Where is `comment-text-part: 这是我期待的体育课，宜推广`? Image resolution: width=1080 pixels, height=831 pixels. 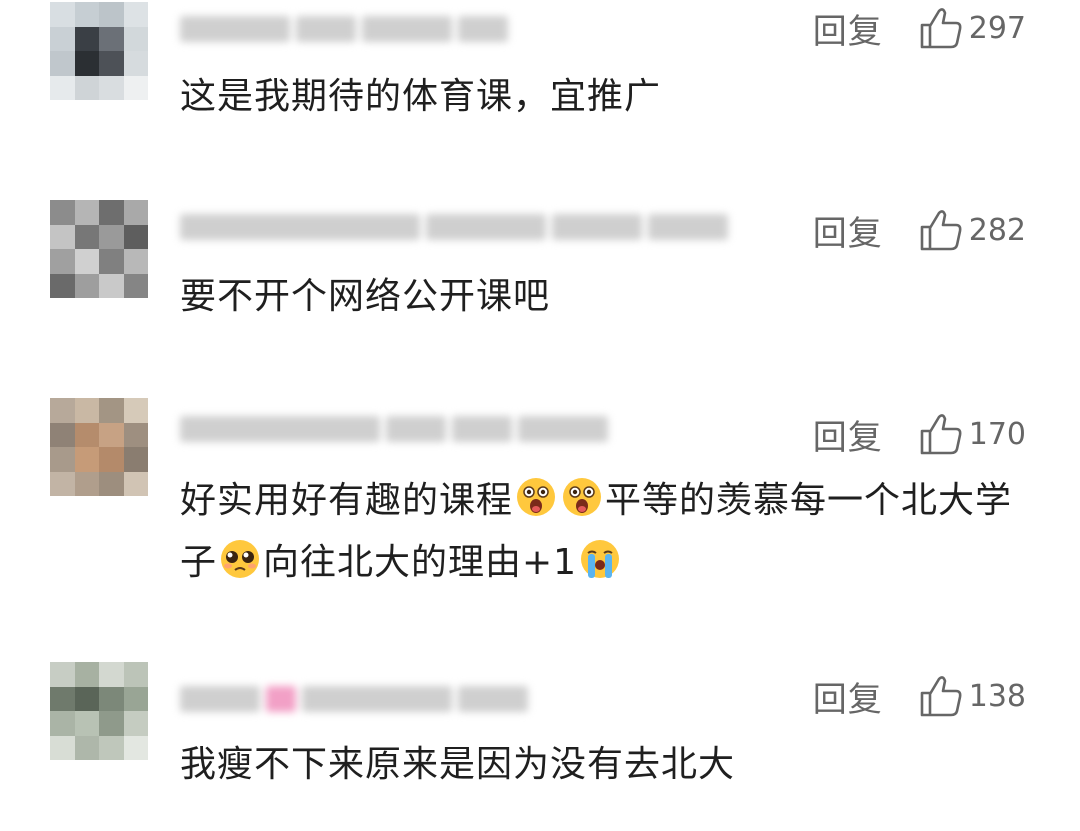 comment-text-part: 这是我期待的体育课，宜推广 is located at coordinates (421, 96).